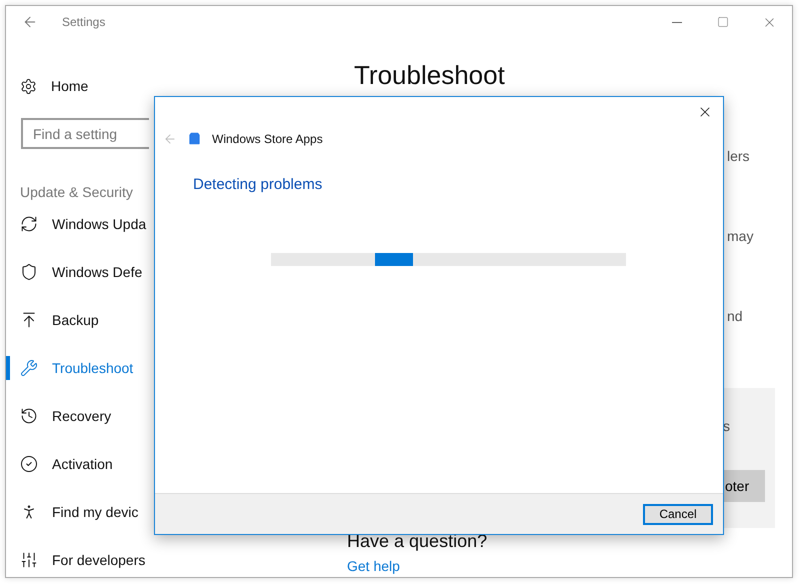 Image resolution: width=799 pixels, height=584 pixels. What do you see at coordinates (723, 22) in the screenshot?
I see `maximize-icon` at bounding box center [723, 22].